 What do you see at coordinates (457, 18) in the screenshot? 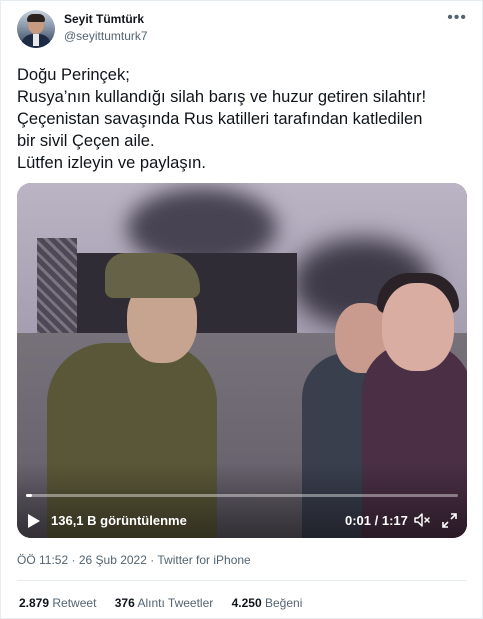
I see `more-icon: •••` at bounding box center [457, 18].